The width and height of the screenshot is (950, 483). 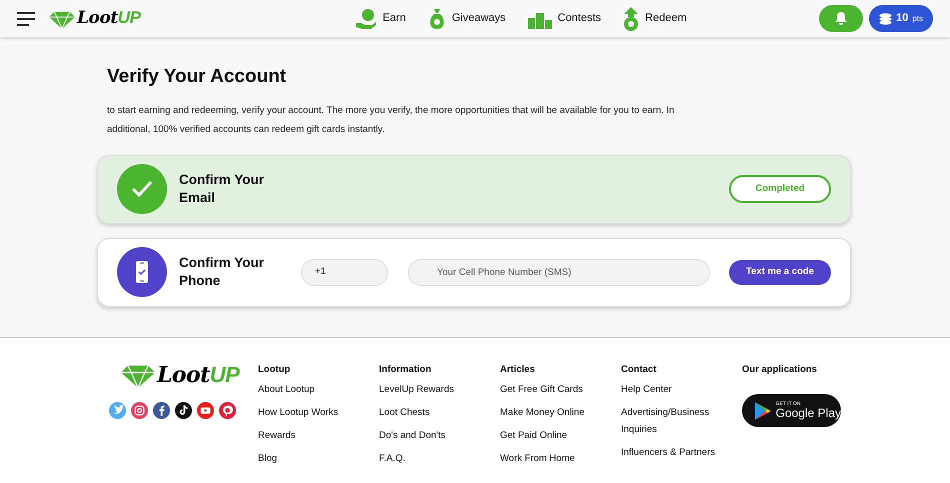 What do you see at coordinates (142, 272) in the screenshot?
I see `phone-check-icon` at bounding box center [142, 272].